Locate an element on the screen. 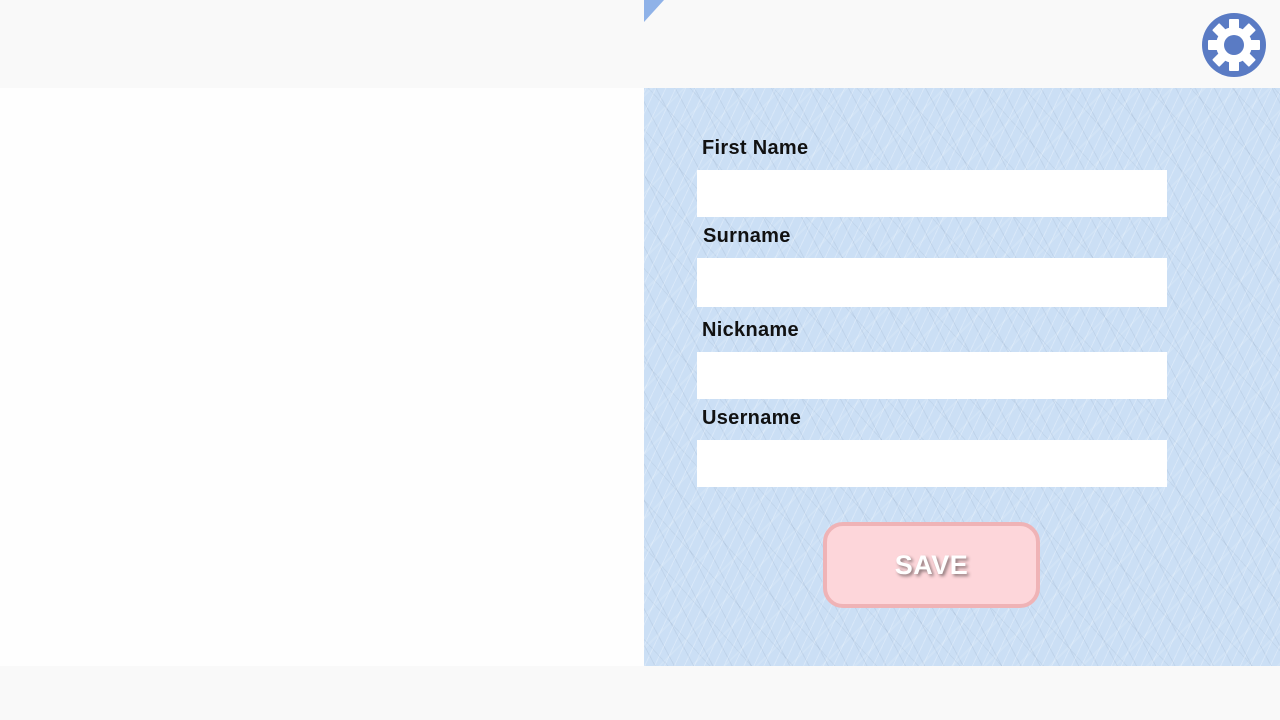 This screenshot has height=720, width=1280. settings-button is located at coordinates (1234, 45).